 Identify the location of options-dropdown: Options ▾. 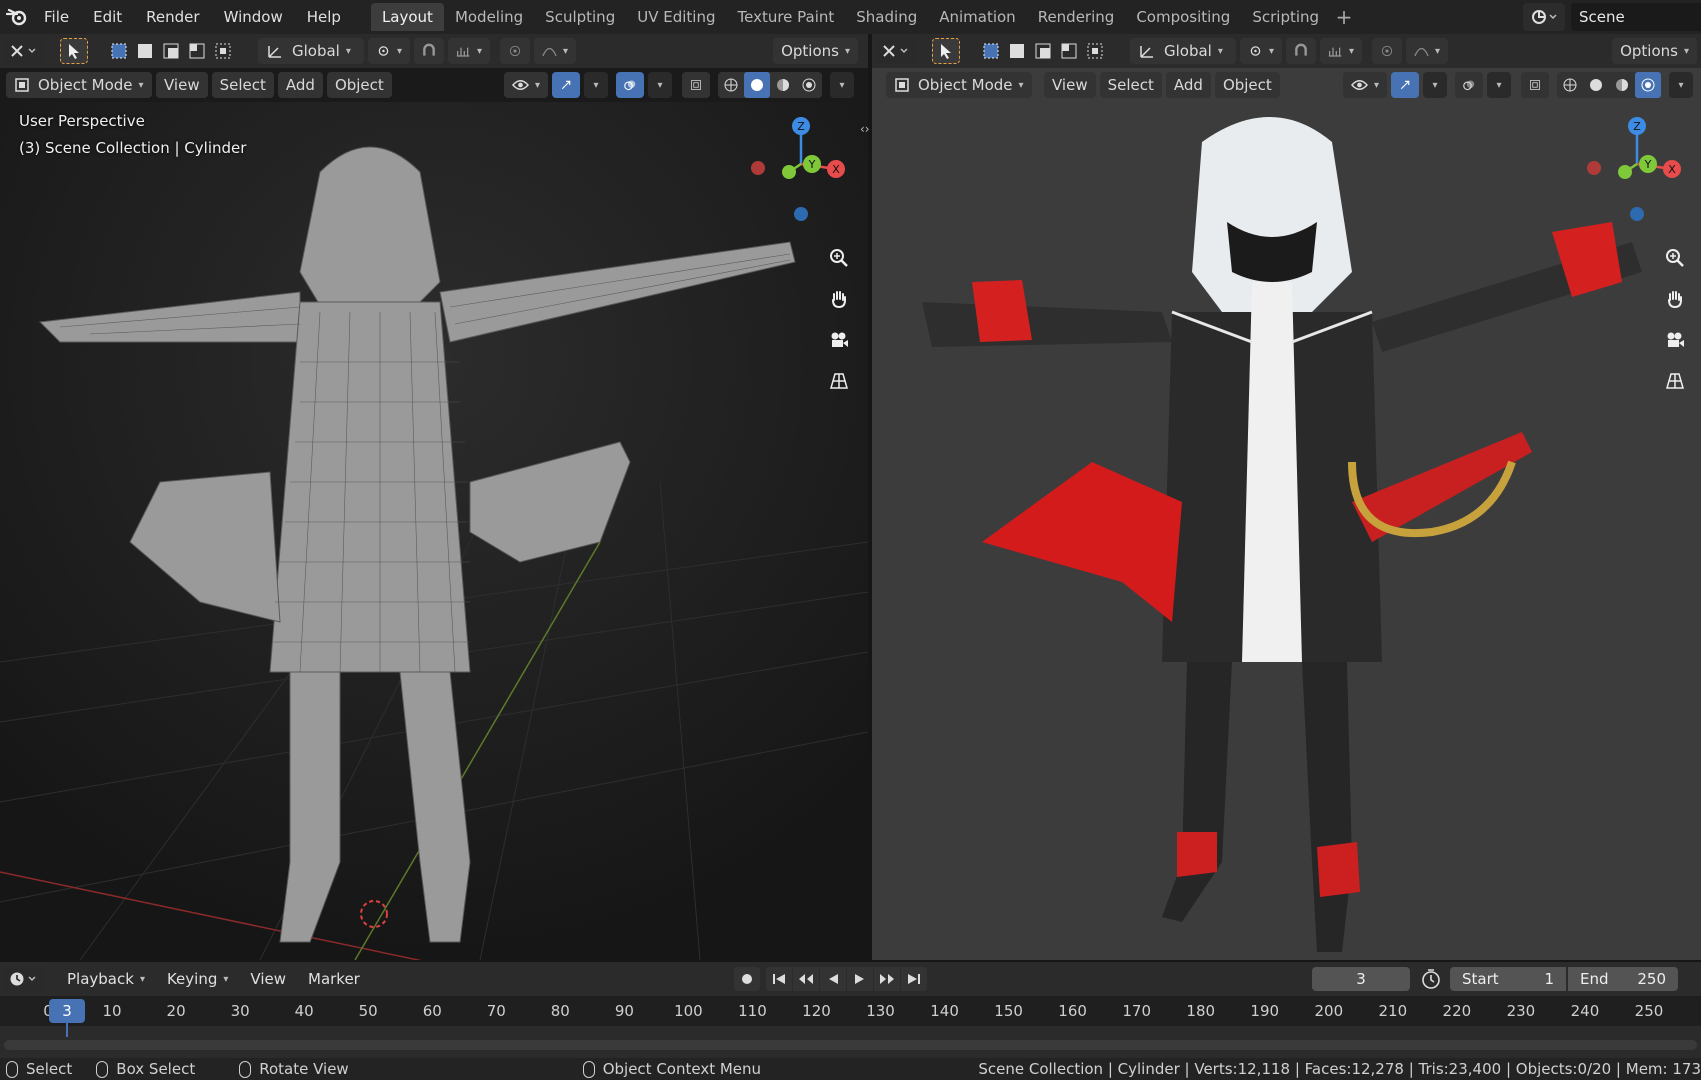
(1654, 51).